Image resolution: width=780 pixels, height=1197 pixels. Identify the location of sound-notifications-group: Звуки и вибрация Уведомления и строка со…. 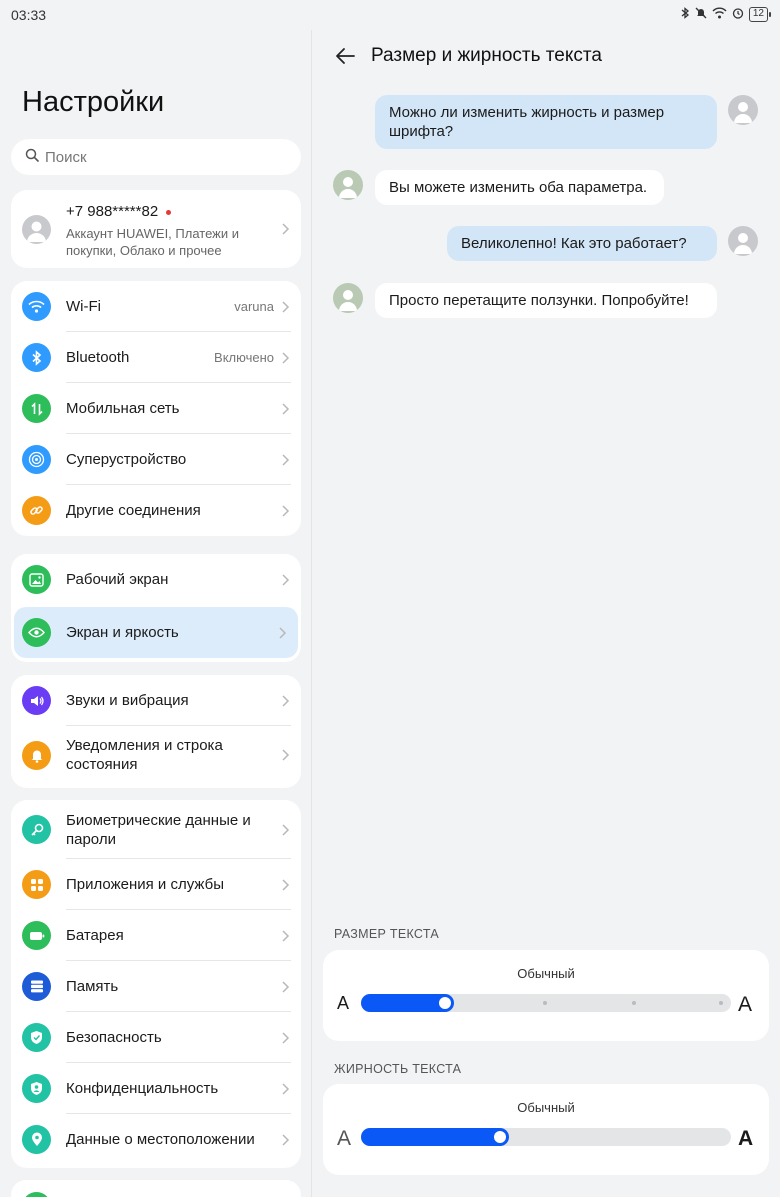
(156, 731).